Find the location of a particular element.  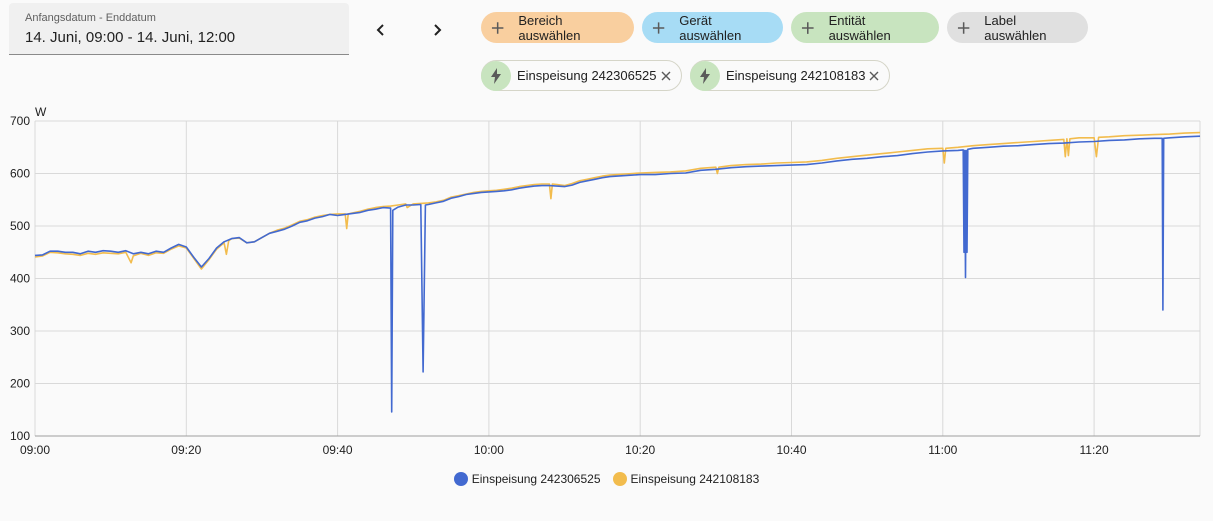

chevron-right-icon is located at coordinates (438, 30).